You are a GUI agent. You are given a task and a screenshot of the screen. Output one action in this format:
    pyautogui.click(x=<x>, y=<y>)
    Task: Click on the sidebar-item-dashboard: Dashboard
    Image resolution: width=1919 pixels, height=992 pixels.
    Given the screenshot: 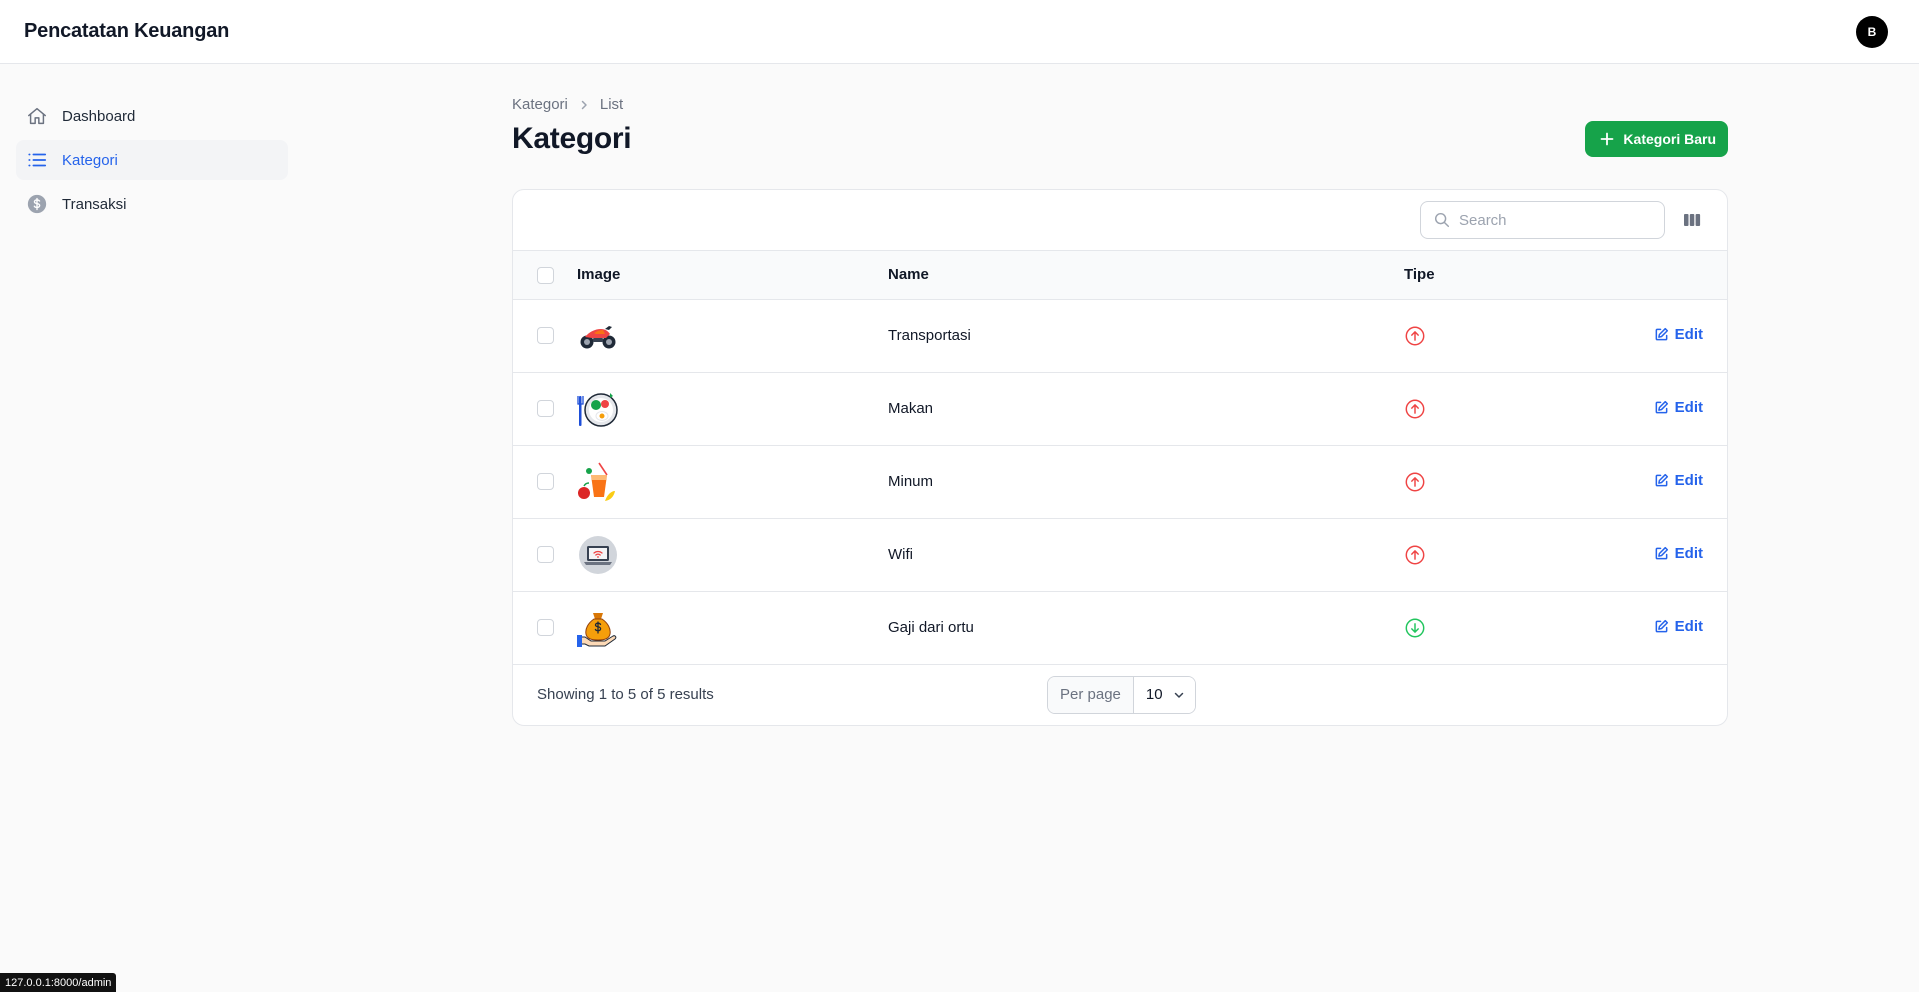 What is the action you would take?
    pyautogui.click(x=152, y=116)
    